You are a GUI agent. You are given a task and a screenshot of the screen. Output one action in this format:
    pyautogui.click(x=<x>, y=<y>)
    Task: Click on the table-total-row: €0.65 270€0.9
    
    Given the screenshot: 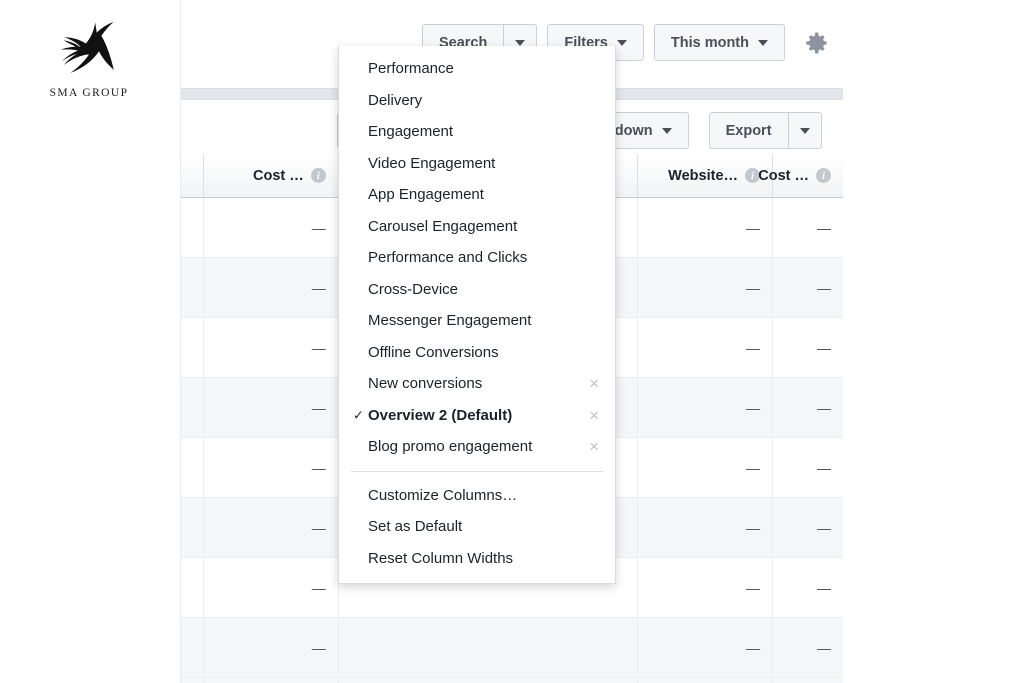 What is the action you would take?
    pyautogui.click(x=512, y=680)
    